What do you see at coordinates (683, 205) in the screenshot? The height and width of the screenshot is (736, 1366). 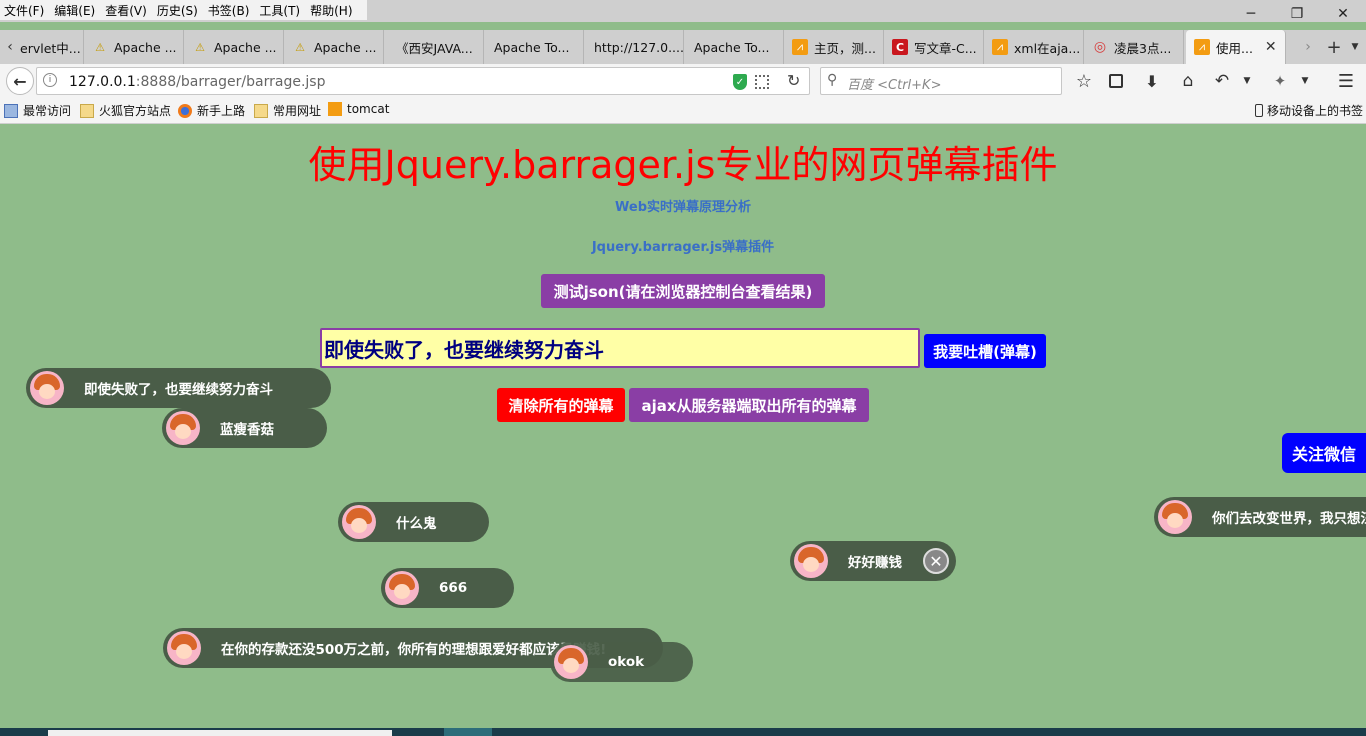 I see `link-web-barrage-analysis: Web实时弹幕原理分析` at bounding box center [683, 205].